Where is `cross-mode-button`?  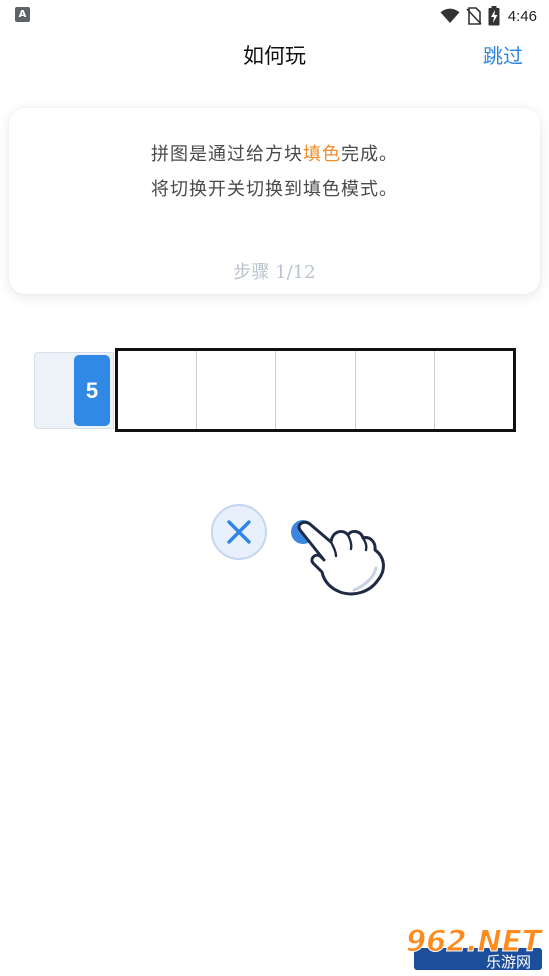
cross-mode-button is located at coordinates (239, 532).